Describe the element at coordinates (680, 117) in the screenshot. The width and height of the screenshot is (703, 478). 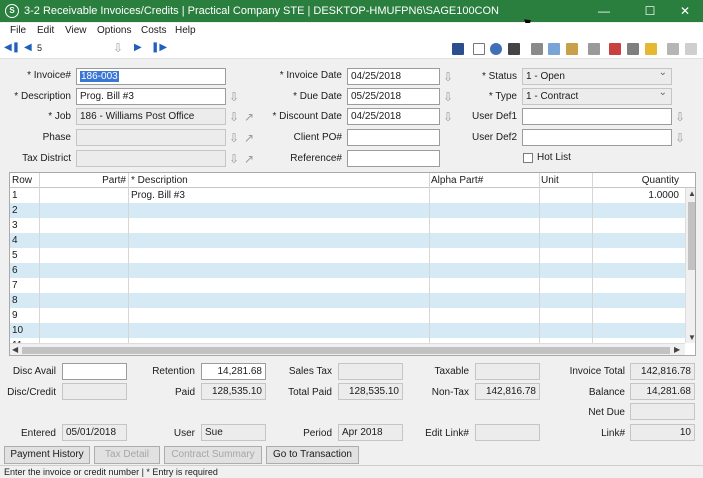
I see `user-def1-lookup-icon: ⇩` at that location.